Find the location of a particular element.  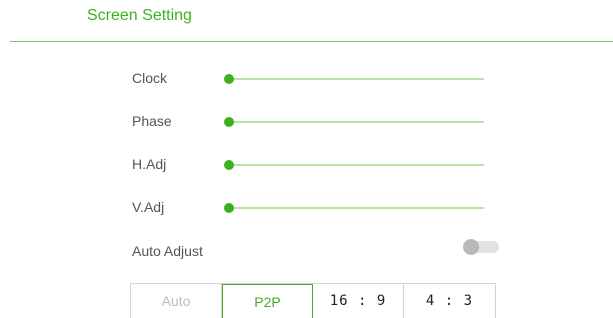

aspect-p2p-button: P2P is located at coordinates (267, 301).